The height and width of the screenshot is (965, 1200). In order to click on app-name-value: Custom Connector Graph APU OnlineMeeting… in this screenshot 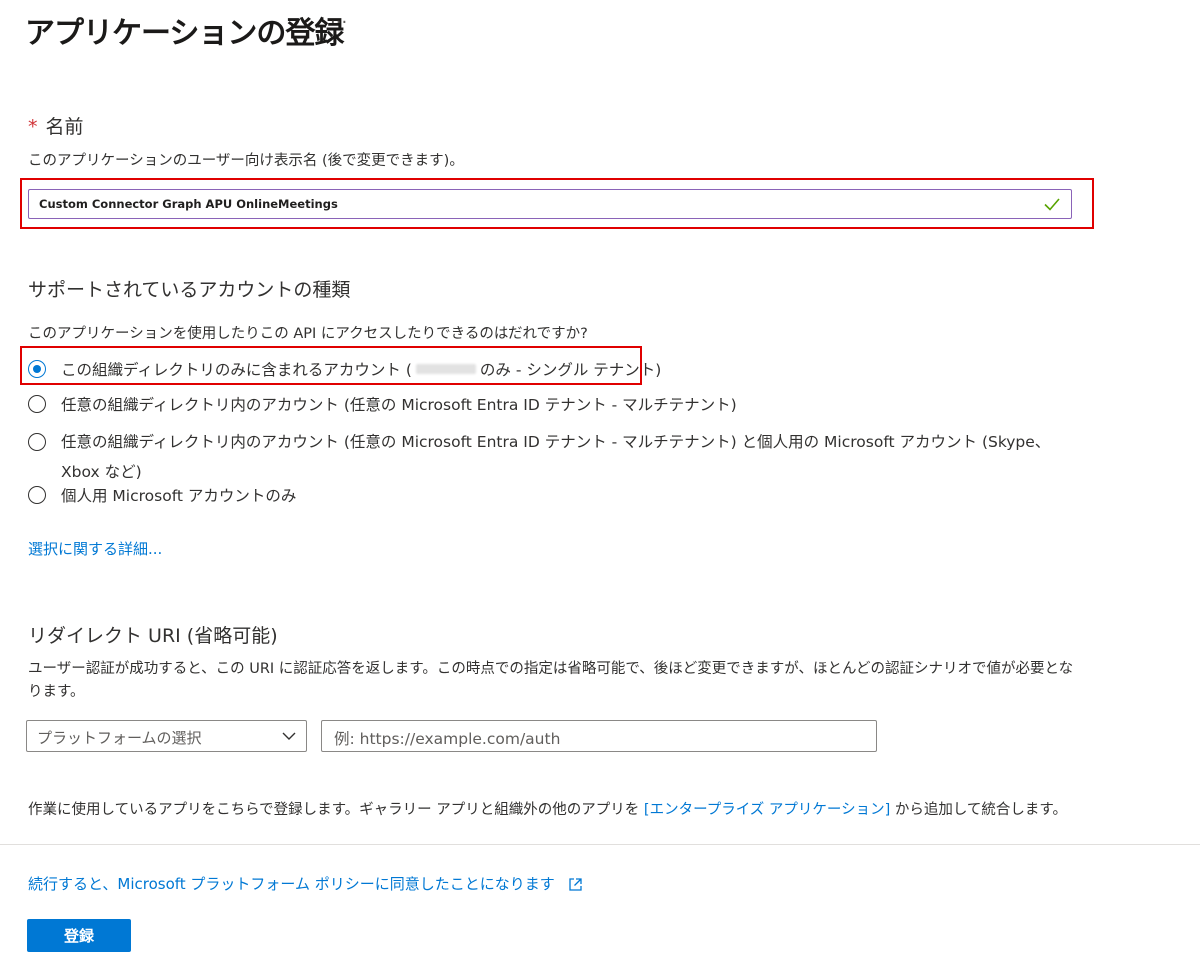, I will do `click(188, 204)`.